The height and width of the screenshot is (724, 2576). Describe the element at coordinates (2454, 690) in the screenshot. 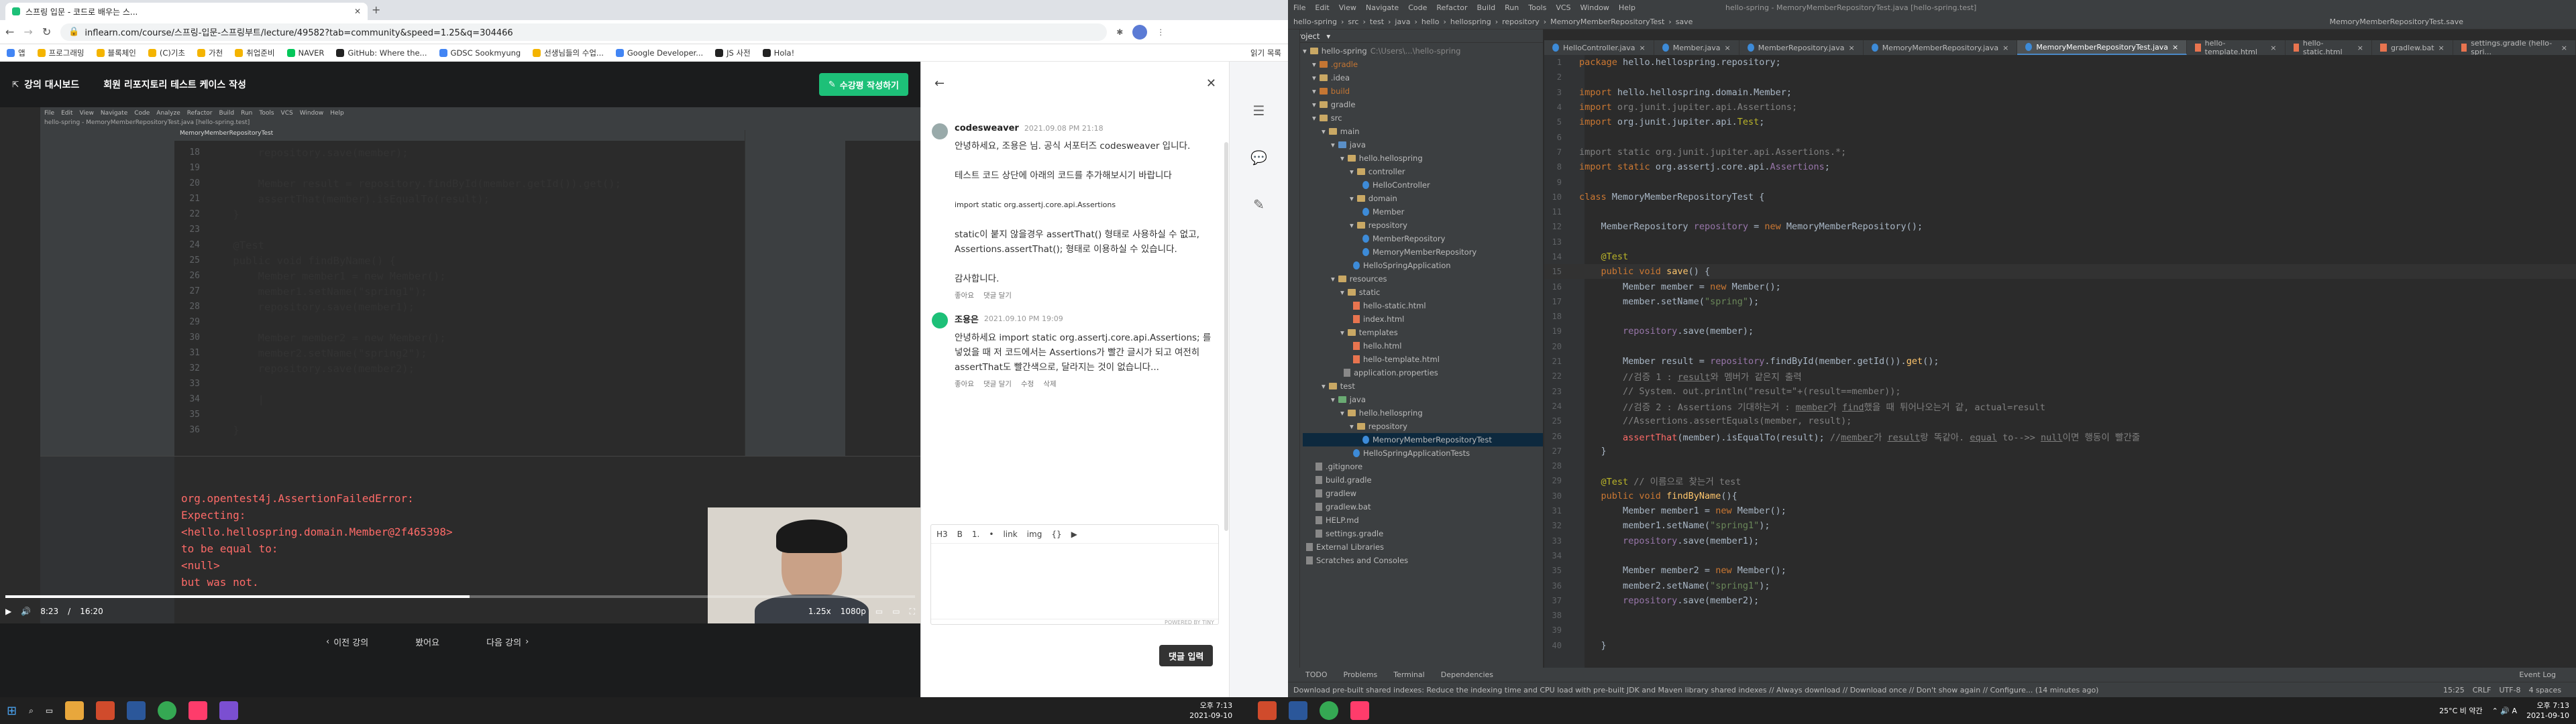

I see `status-item: 15:25` at that location.